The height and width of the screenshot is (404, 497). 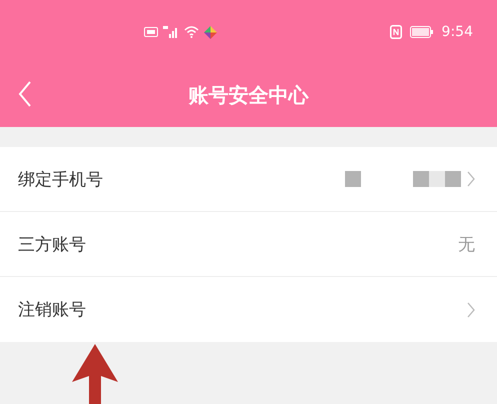 What do you see at coordinates (52, 245) in the screenshot?
I see `row-label: 三方账号` at bounding box center [52, 245].